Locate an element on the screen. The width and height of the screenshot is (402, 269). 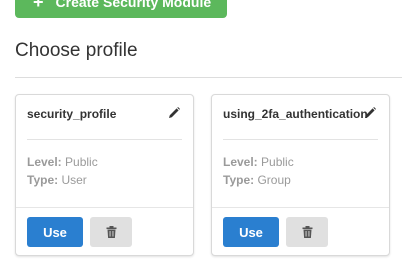
type-value: Group is located at coordinates (274, 180).